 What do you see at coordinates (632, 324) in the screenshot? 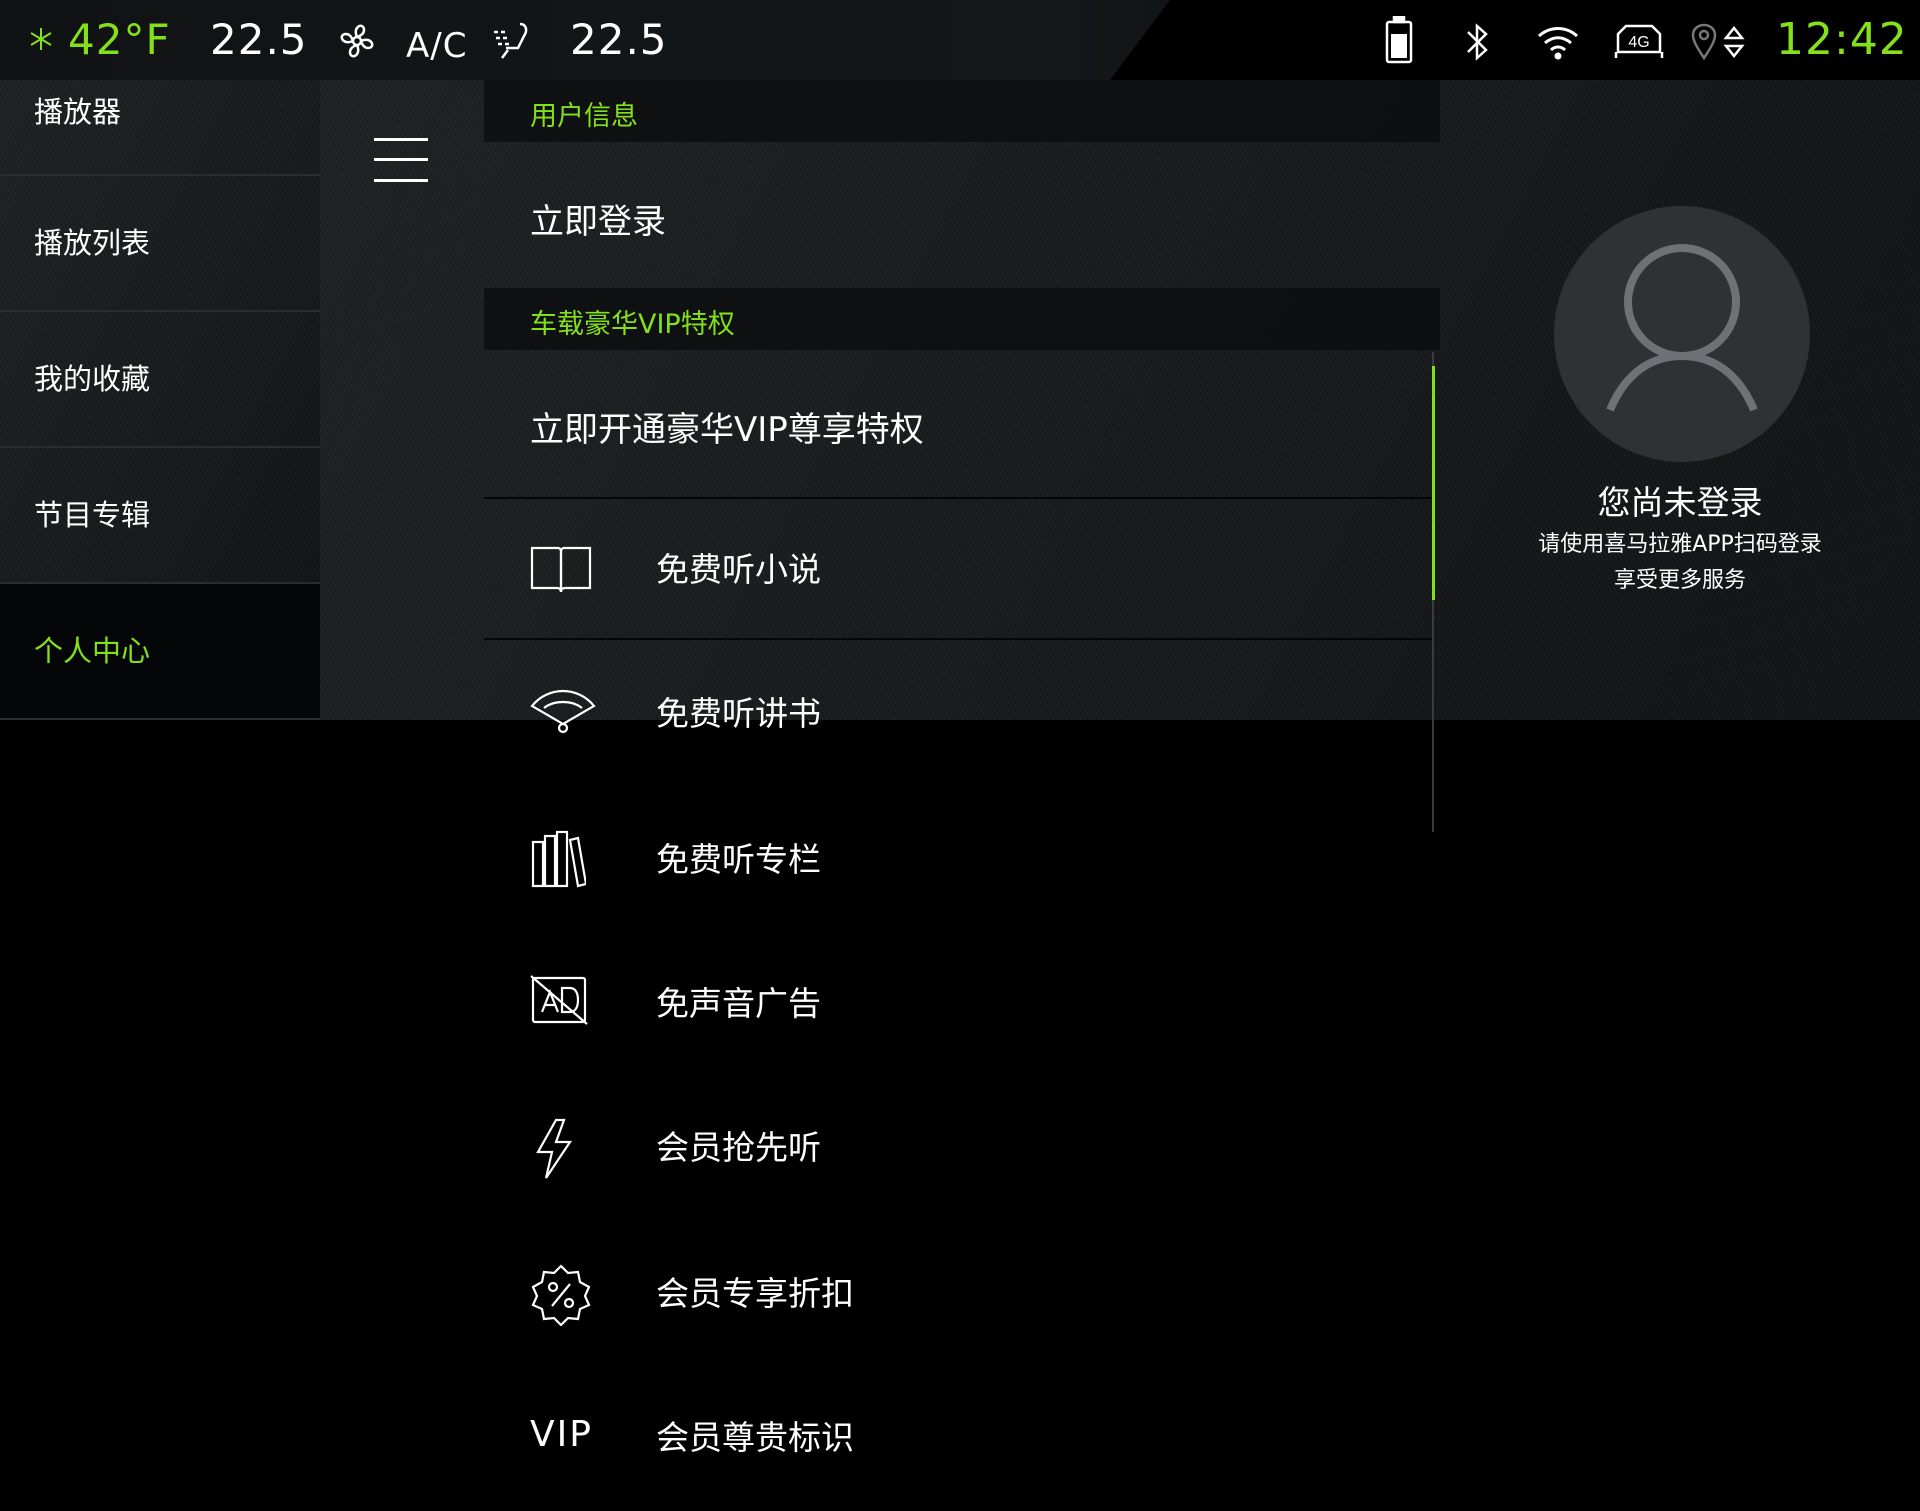
I see `section-title: 车载豪华VIP特权` at bounding box center [632, 324].